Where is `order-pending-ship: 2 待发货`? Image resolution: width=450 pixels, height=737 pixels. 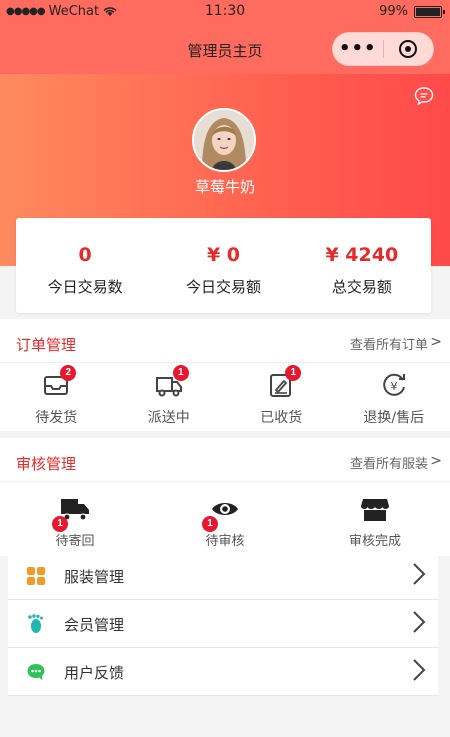 order-pending-ship: 2 待发货 is located at coordinates (56, 397).